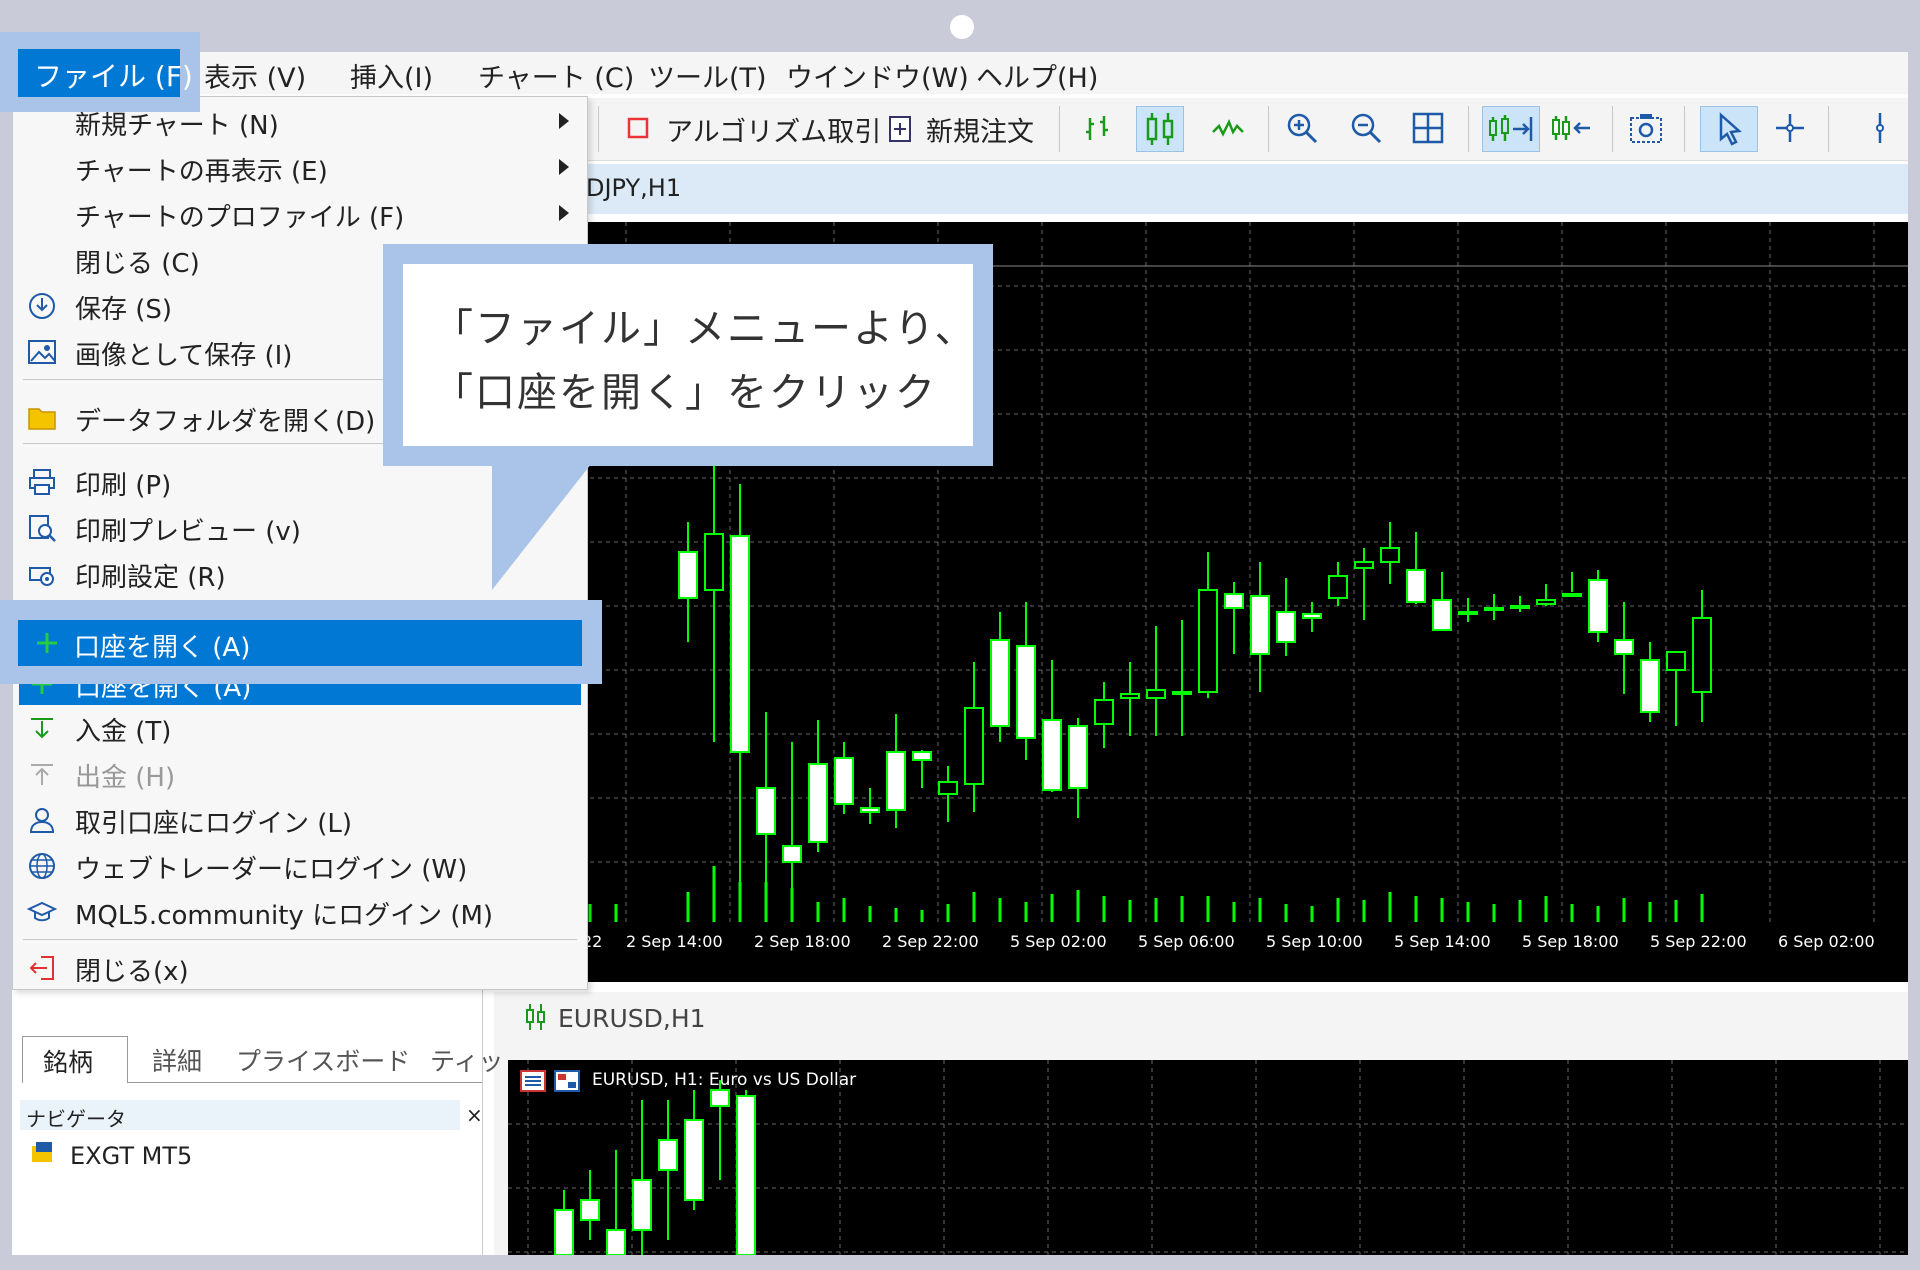 The image size is (1920, 1270). I want to click on cursor-icon, so click(1729, 129).